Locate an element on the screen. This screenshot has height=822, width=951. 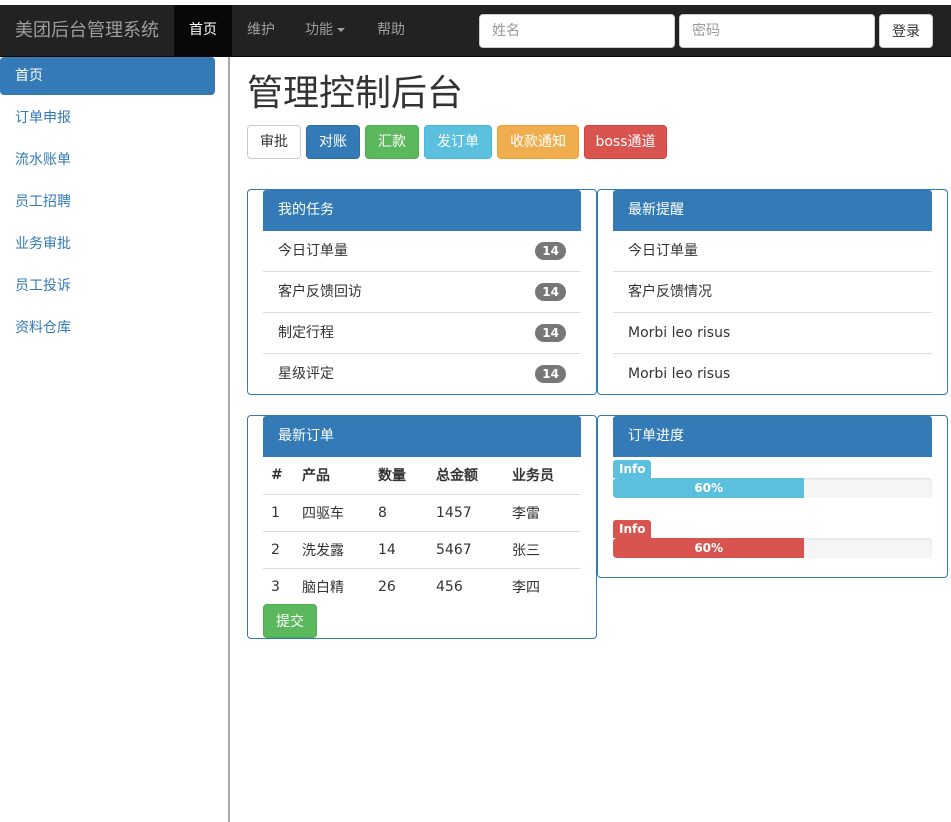
login-button: 登录 is located at coordinates (906, 31).